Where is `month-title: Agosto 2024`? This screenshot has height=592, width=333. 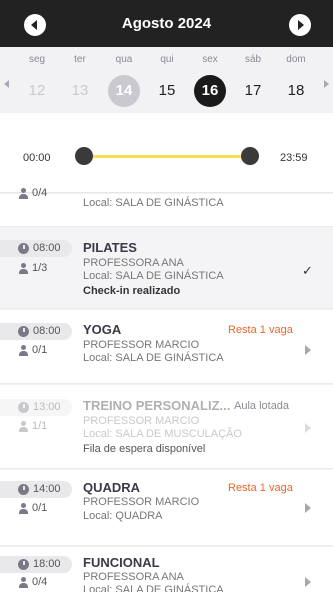
month-title: Agosto 2024 is located at coordinates (166, 23).